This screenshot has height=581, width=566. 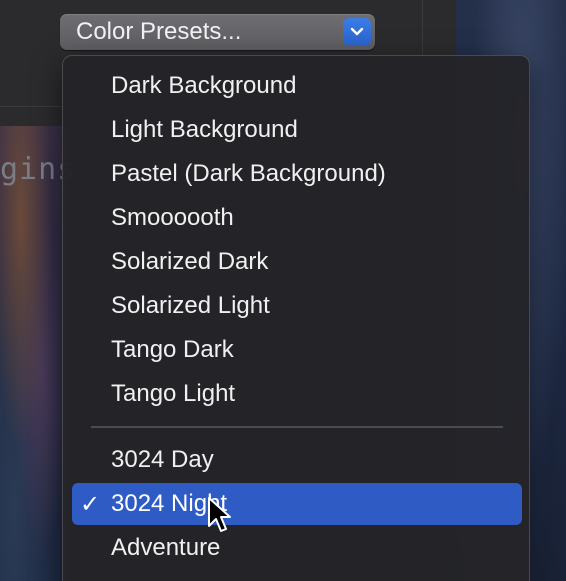 What do you see at coordinates (35, 353) in the screenshot?
I see `background-image-left` at bounding box center [35, 353].